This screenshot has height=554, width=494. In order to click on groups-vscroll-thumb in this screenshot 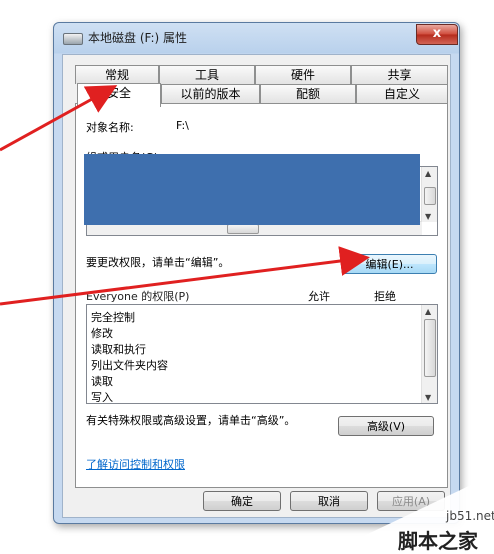, I will do `click(430, 196)`.